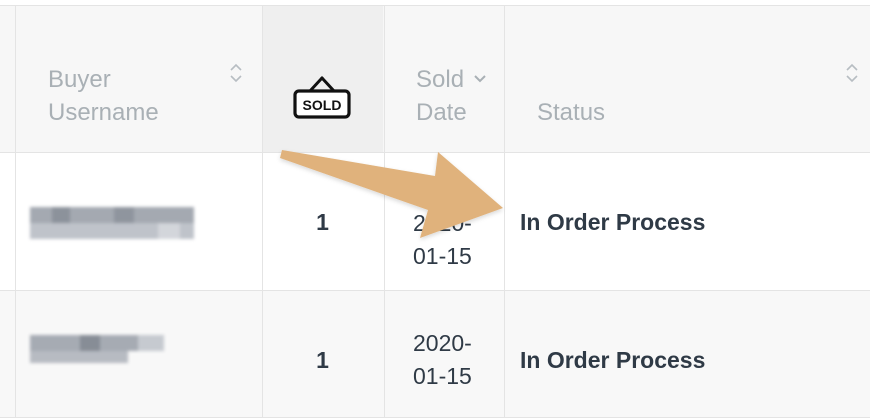  Describe the element at coordinates (571, 112) in the screenshot. I see `column-header-status: Status` at that location.